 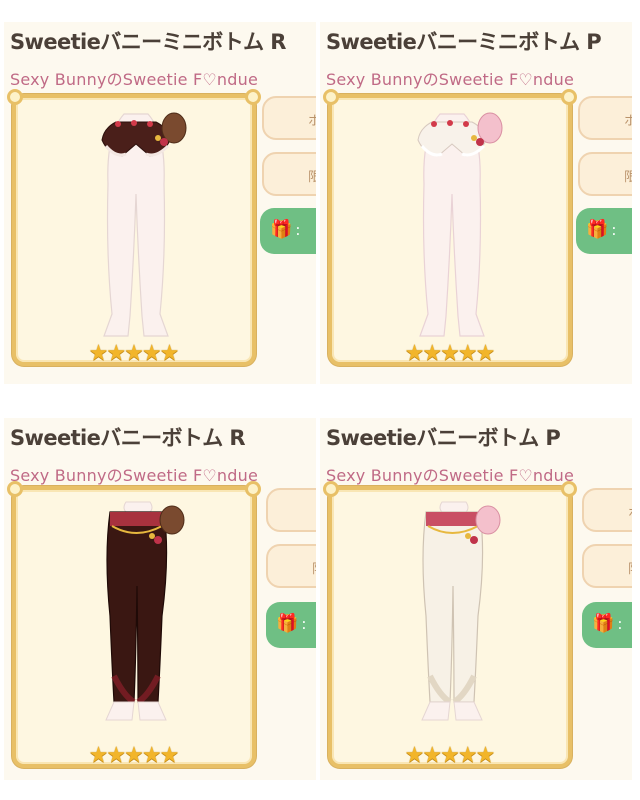 What do you see at coordinates (464, 42) in the screenshot?
I see `item-title: Sweetieバニーミニボトム P` at bounding box center [464, 42].